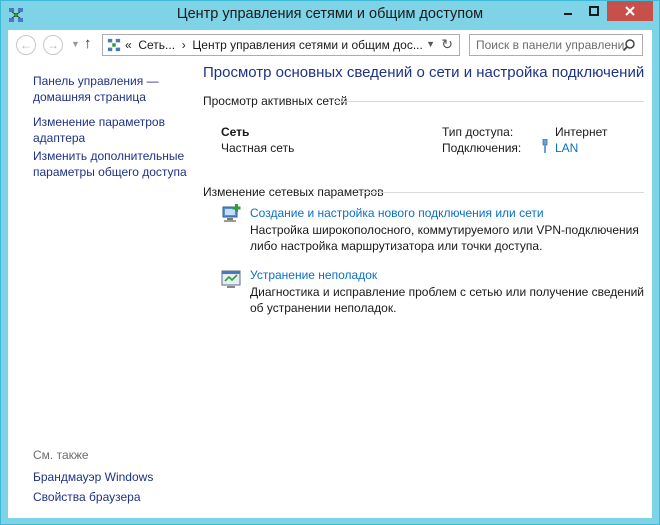 This screenshot has width=660, height=525. I want to click on close-icon, so click(630, 11).